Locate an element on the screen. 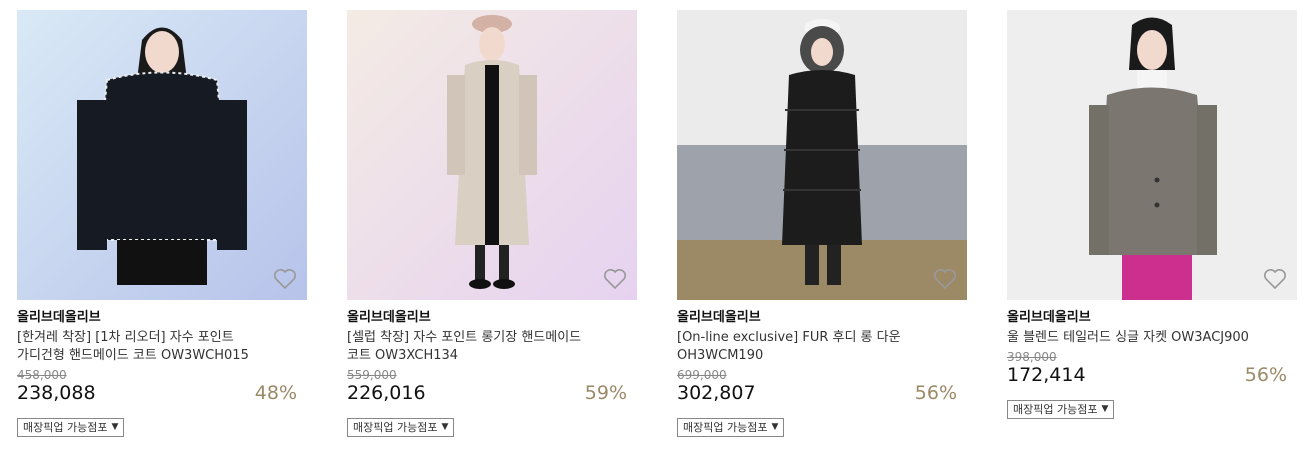  price-row: 302,807 56% is located at coordinates (822, 393).